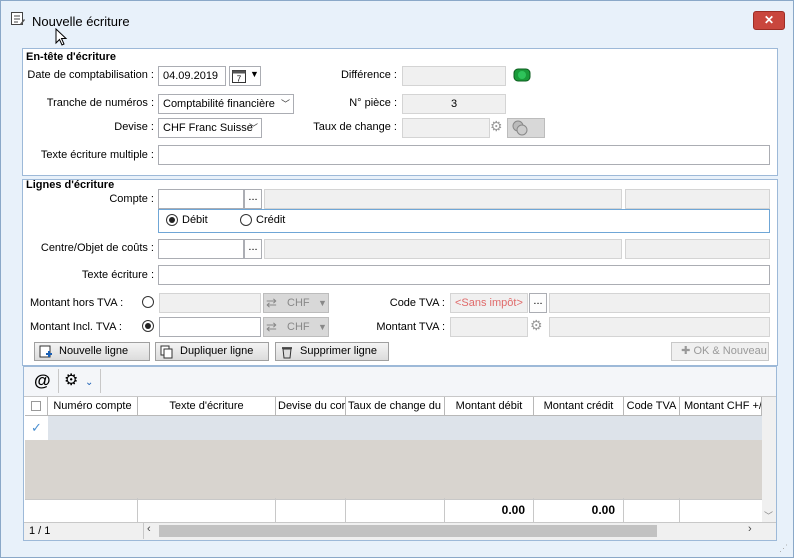 The height and width of the screenshot is (558, 794). I want to click on vat-amount-extra-field, so click(659, 327).